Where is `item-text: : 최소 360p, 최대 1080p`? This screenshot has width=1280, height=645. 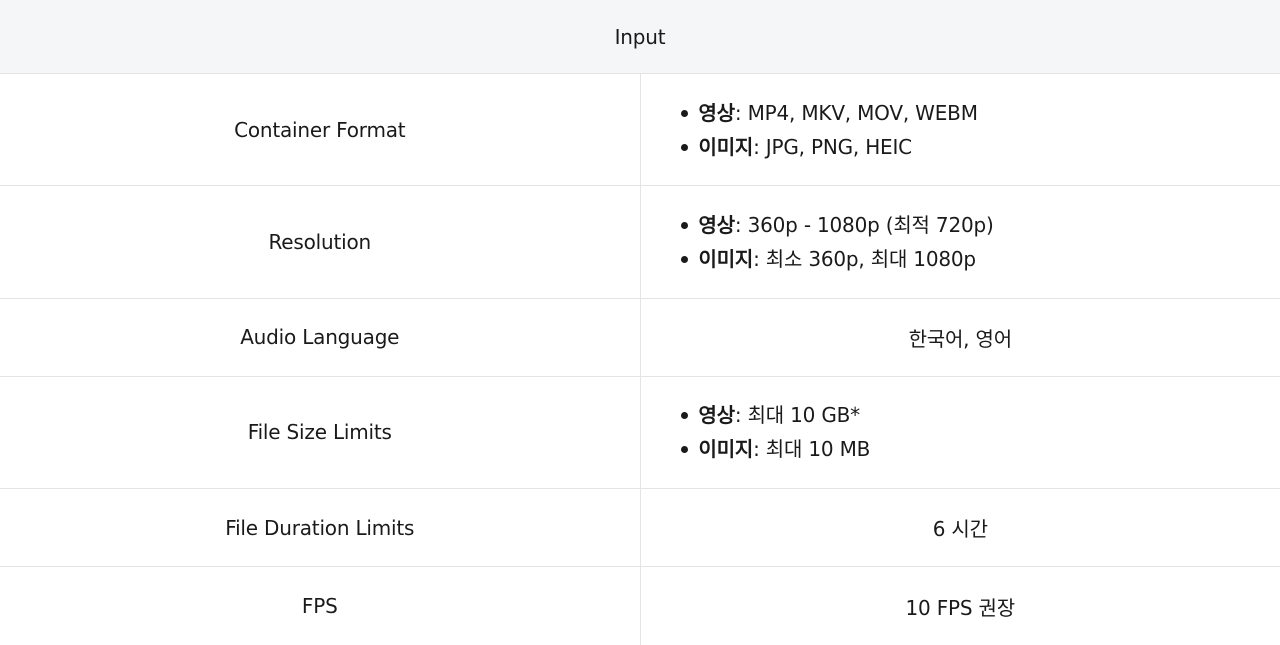
item-text: : 최소 360p, 최대 1080p is located at coordinates (864, 259).